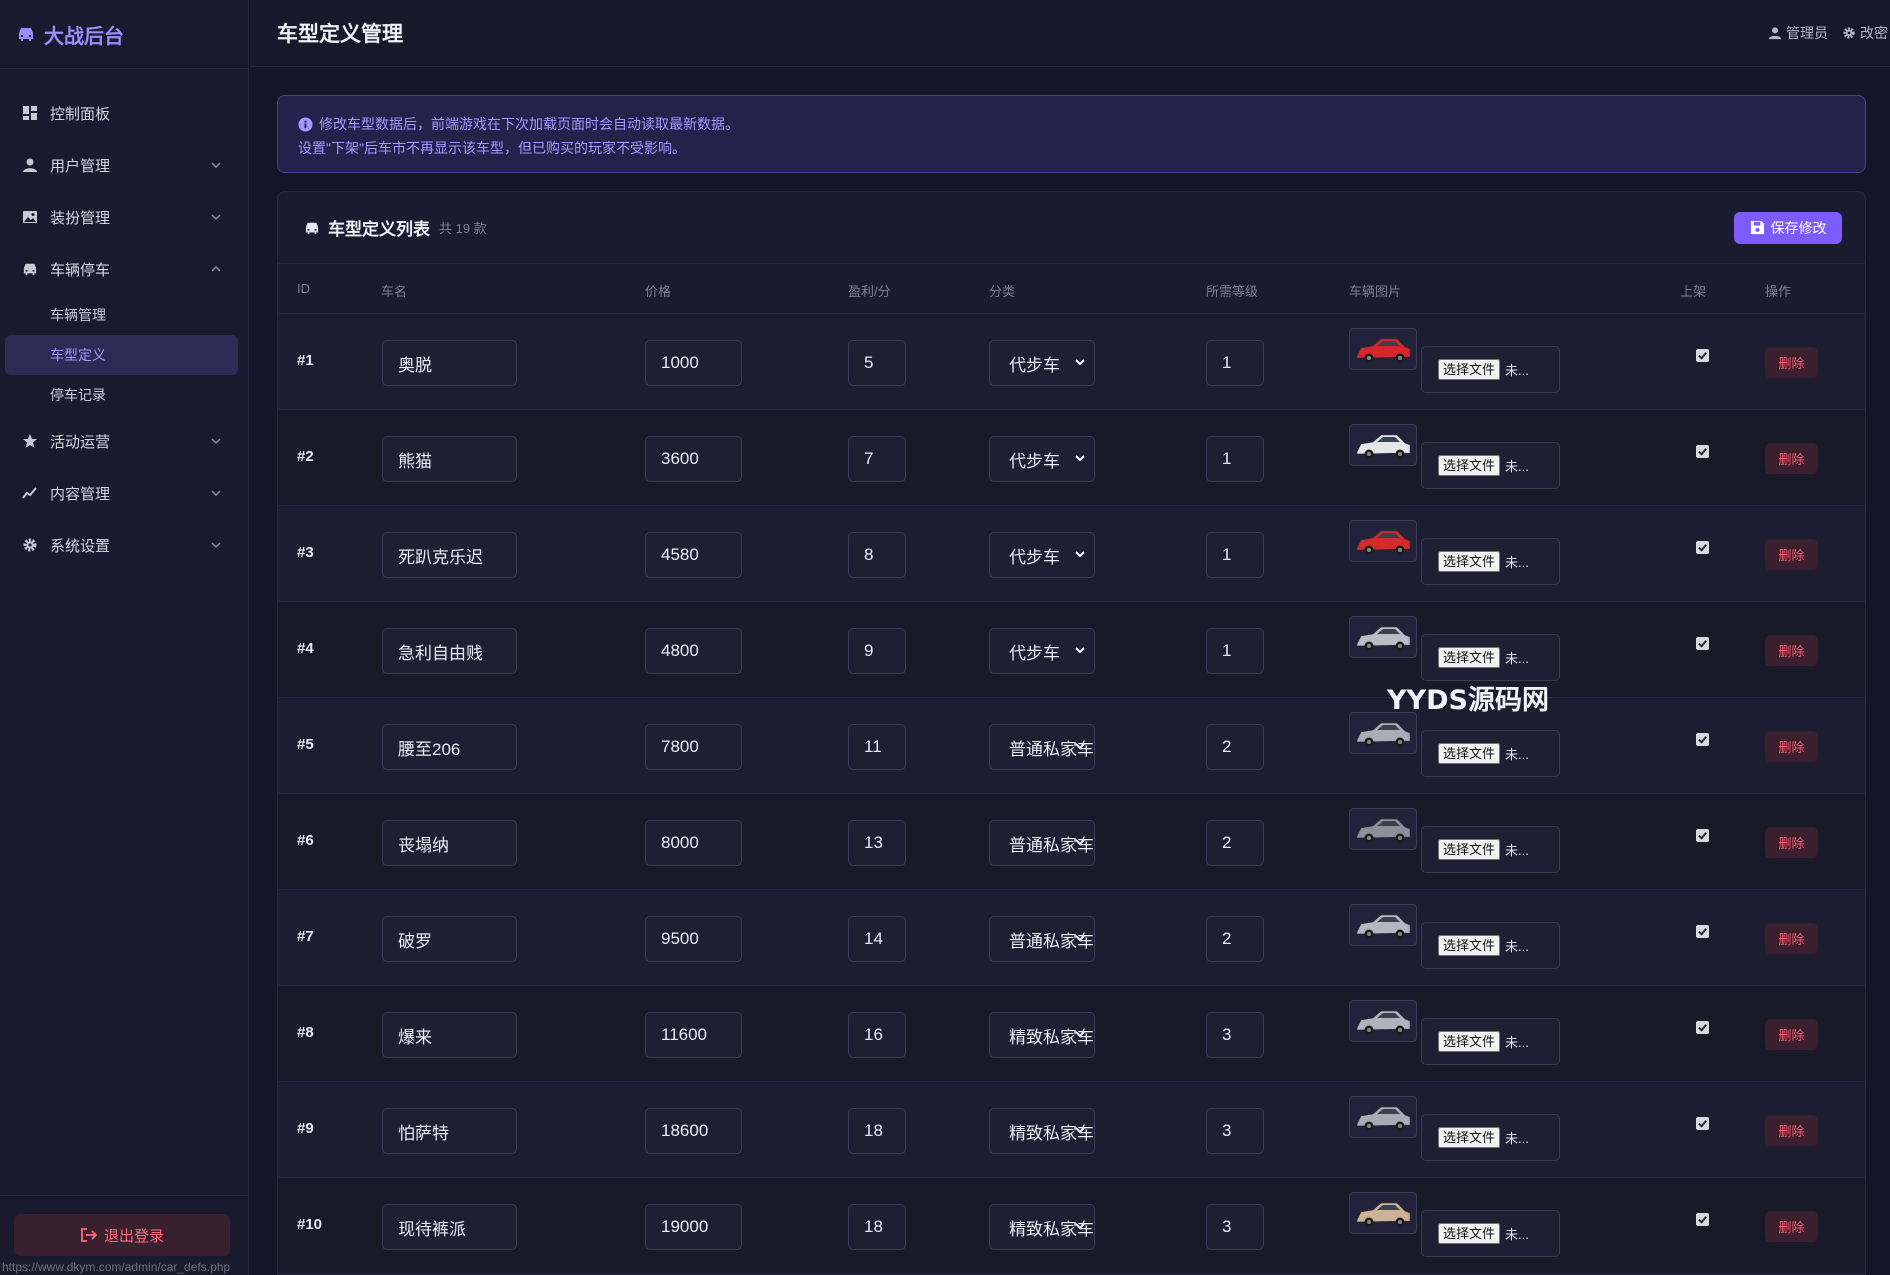 Image resolution: width=1890 pixels, height=1275 pixels. Describe the element at coordinates (693, 651) in the screenshot. I see `price-input: 4800` at that location.